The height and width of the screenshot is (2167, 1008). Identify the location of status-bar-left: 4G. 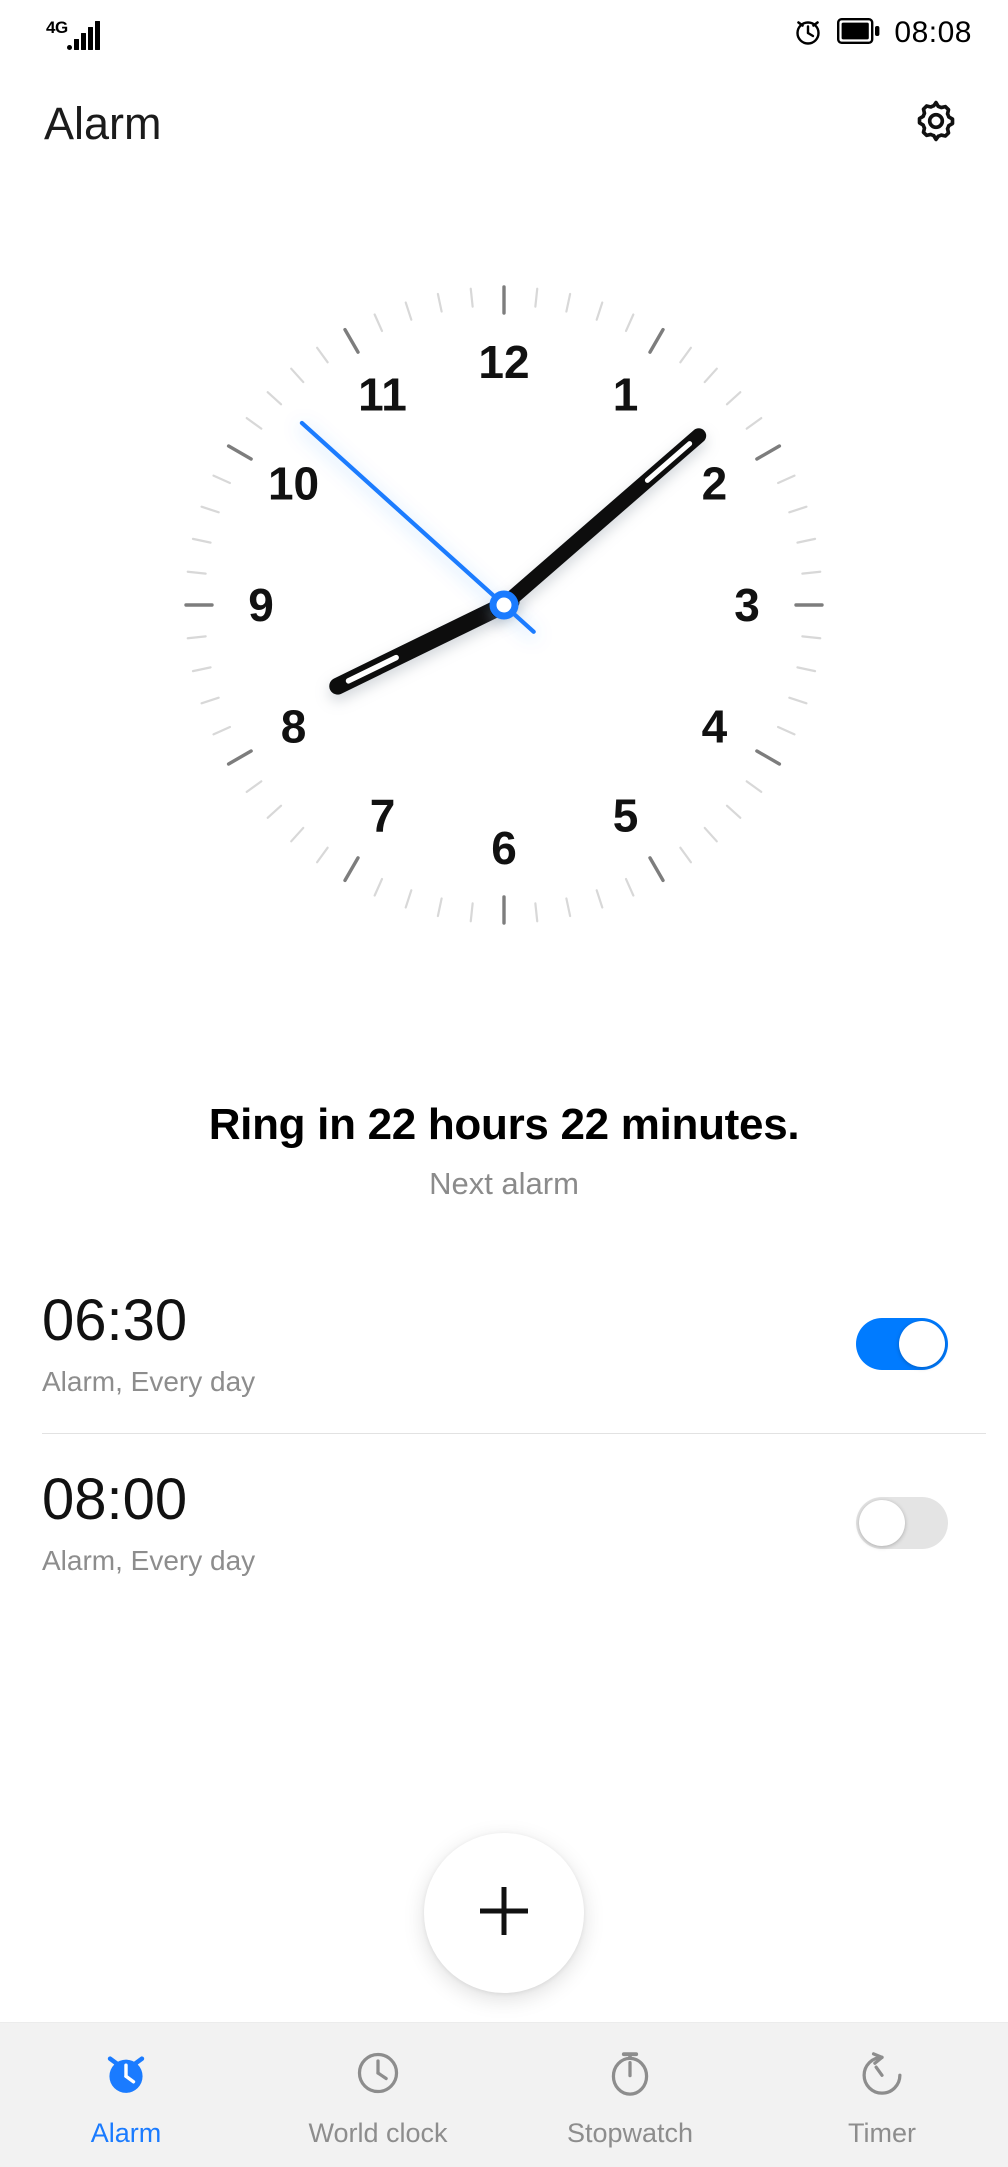
(72, 33).